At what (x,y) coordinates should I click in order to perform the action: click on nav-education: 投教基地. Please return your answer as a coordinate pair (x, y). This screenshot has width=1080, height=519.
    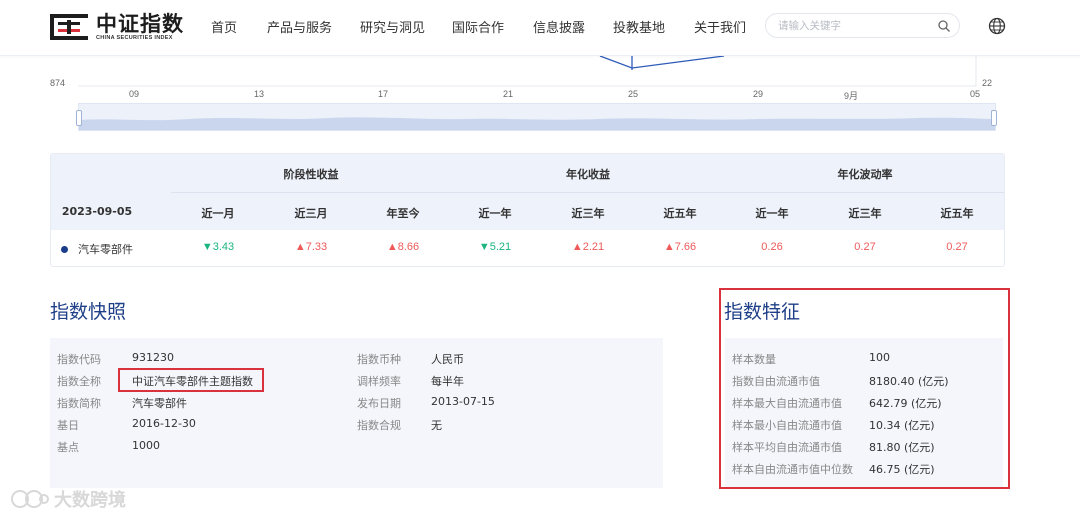
    Looking at the image, I should click on (639, 26).